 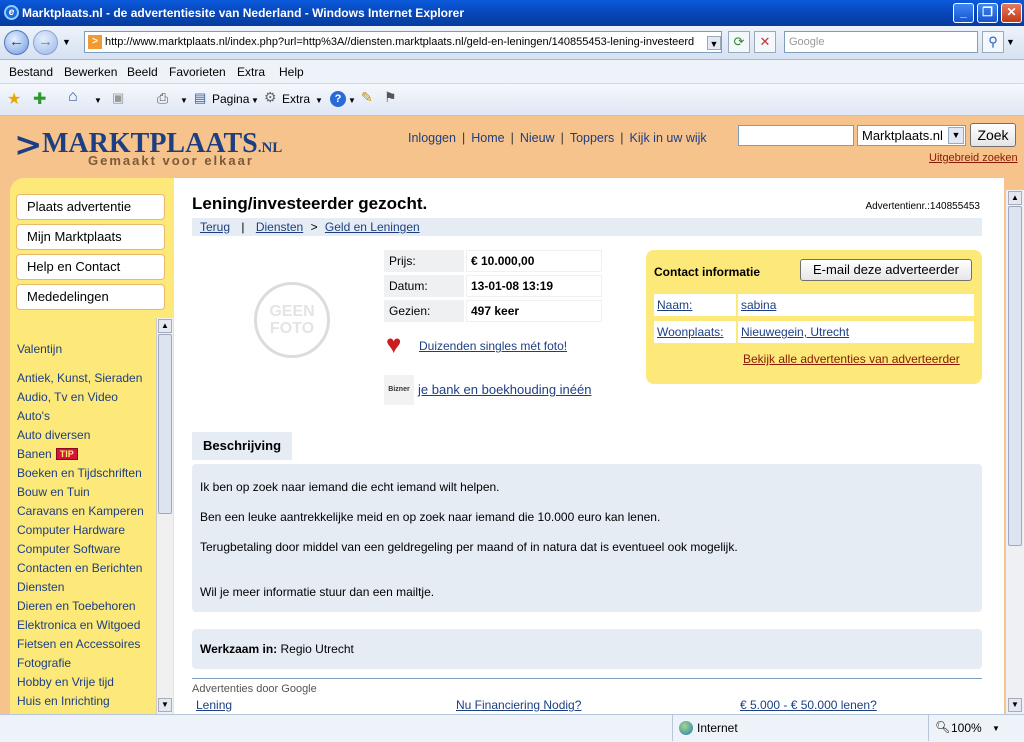 I want to click on history-dropdown-icon: ▼, so click(x=66, y=42).